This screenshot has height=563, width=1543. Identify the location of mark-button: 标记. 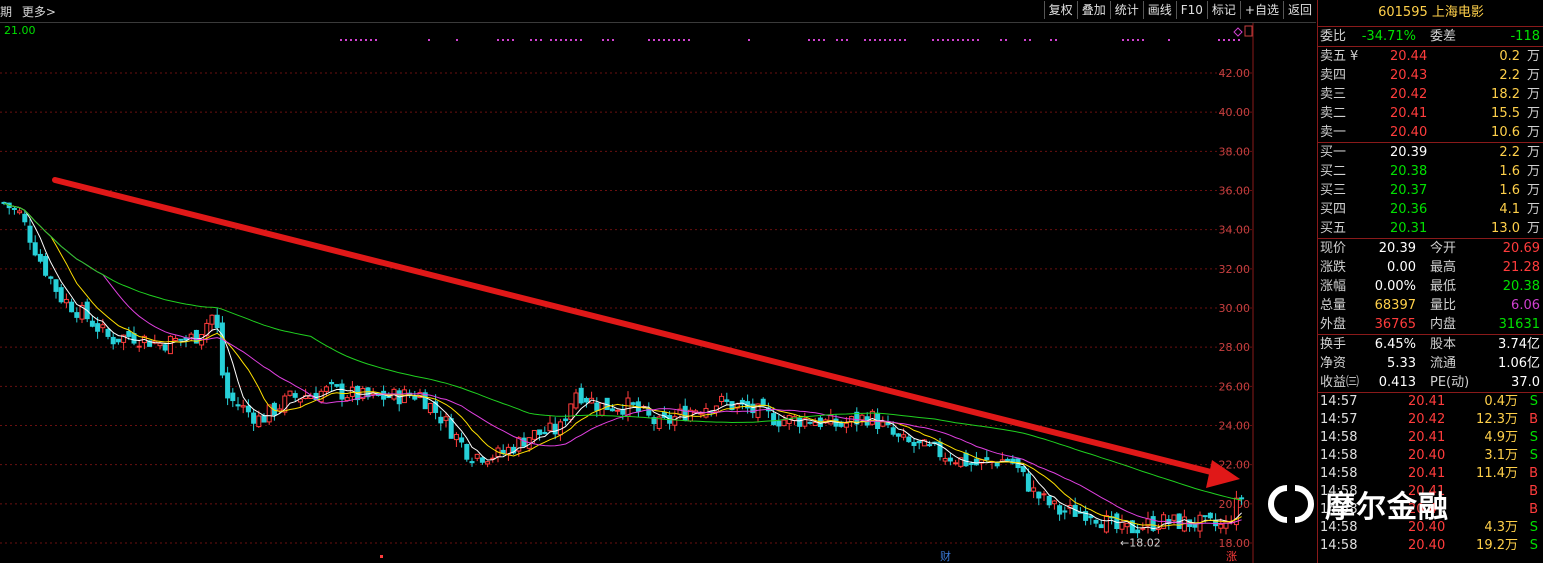
(1223, 10).